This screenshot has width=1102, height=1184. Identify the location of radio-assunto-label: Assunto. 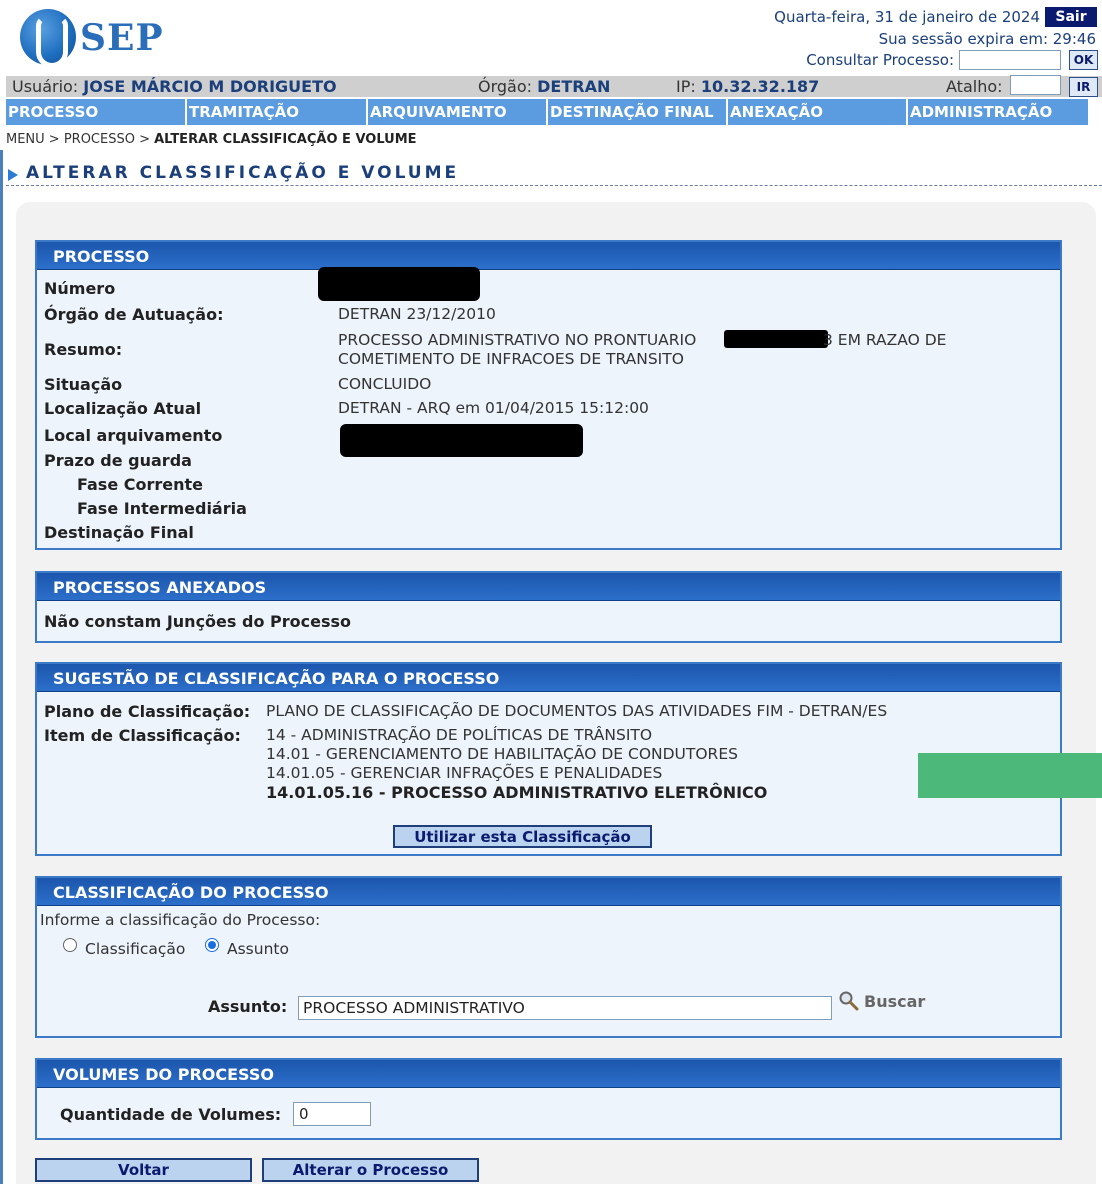
(258, 949).